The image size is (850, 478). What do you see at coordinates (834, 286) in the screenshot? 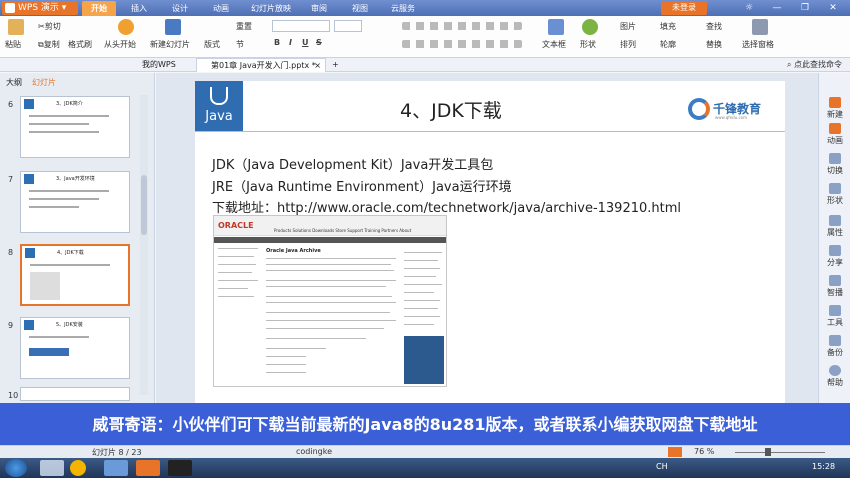
I see `pane-smart-button: 智播` at bounding box center [834, 286].